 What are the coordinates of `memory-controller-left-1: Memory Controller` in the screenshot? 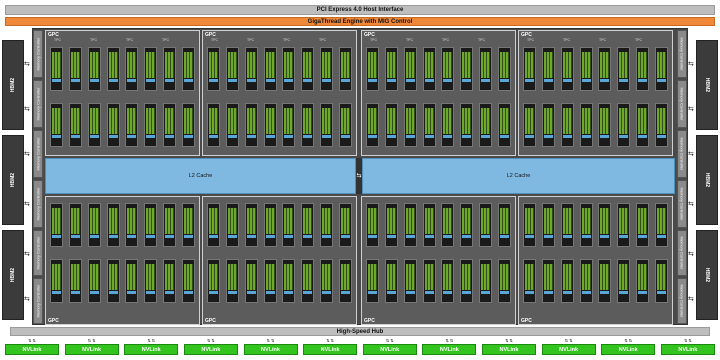 It's located at (38, 54).